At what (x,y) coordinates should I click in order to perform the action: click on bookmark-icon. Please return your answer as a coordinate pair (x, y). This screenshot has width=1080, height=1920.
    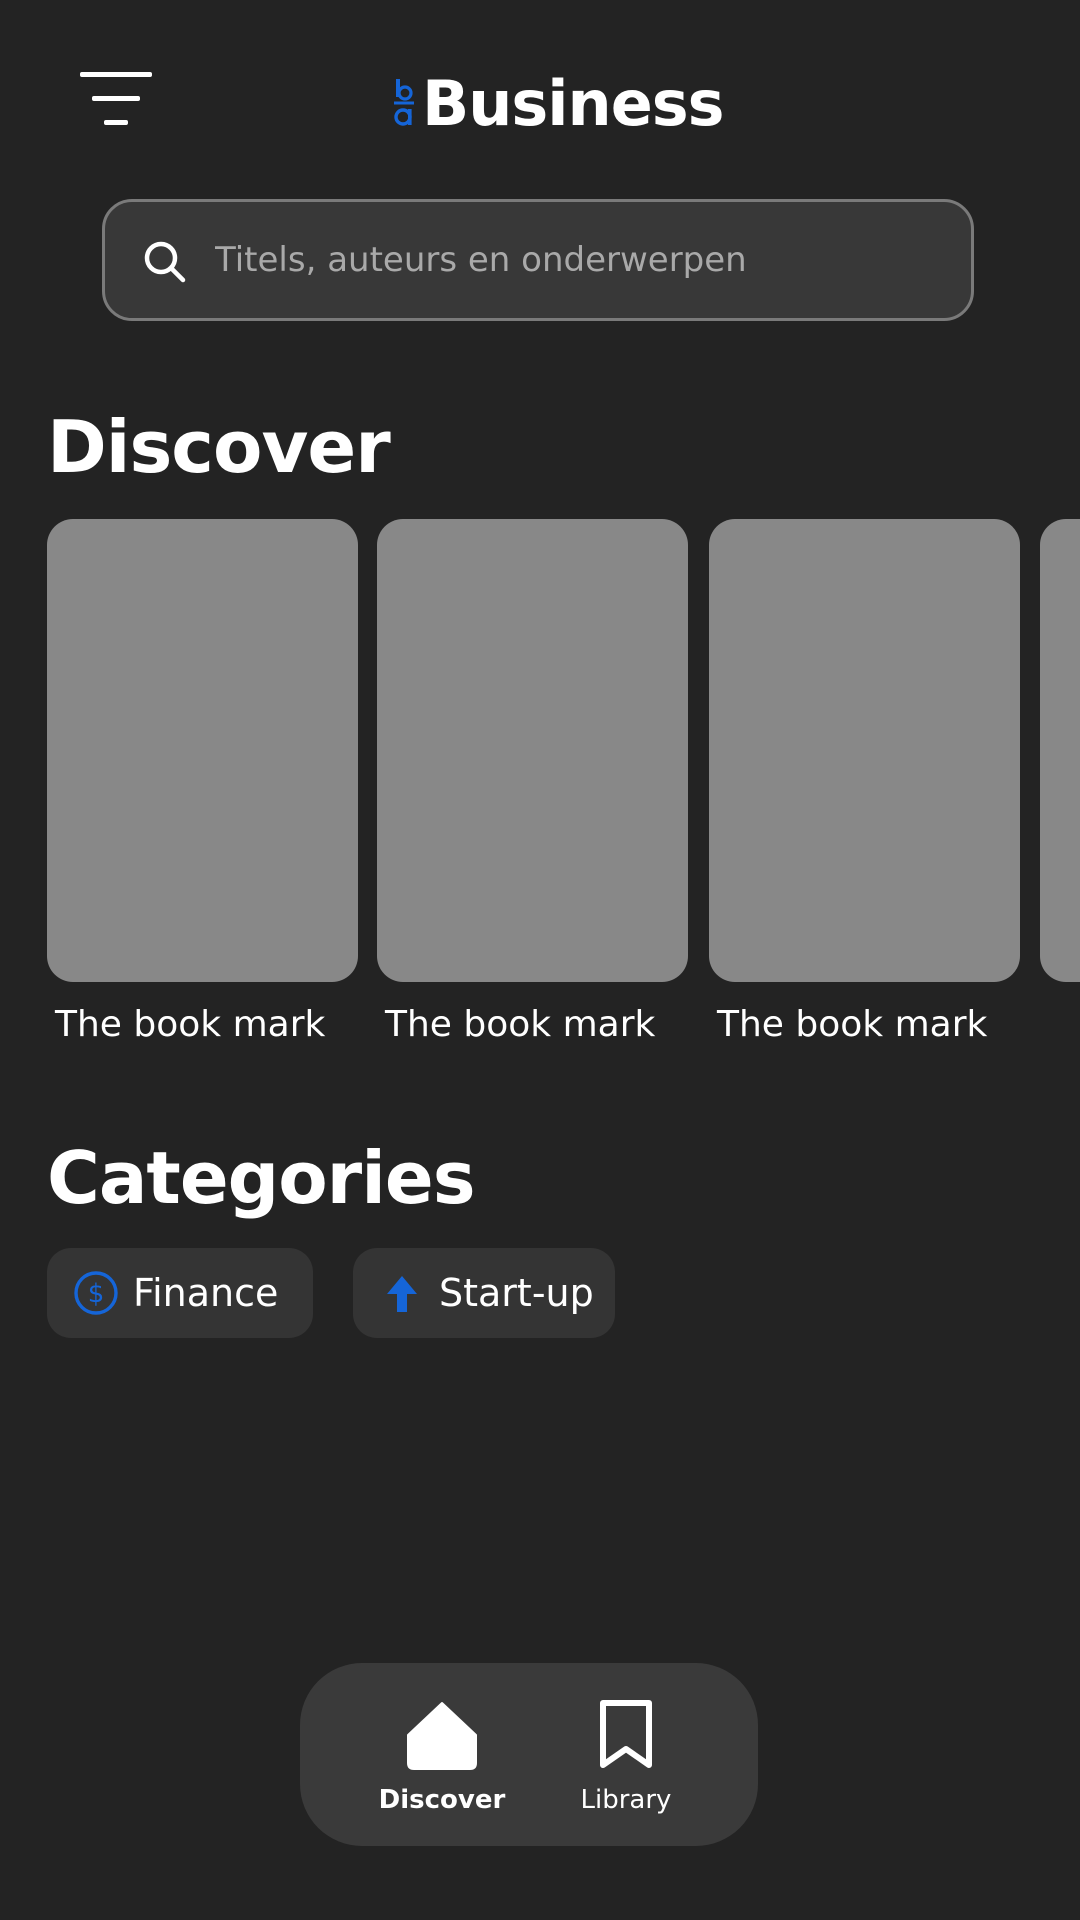
    Looking at the image, I should click on (626, 1734).